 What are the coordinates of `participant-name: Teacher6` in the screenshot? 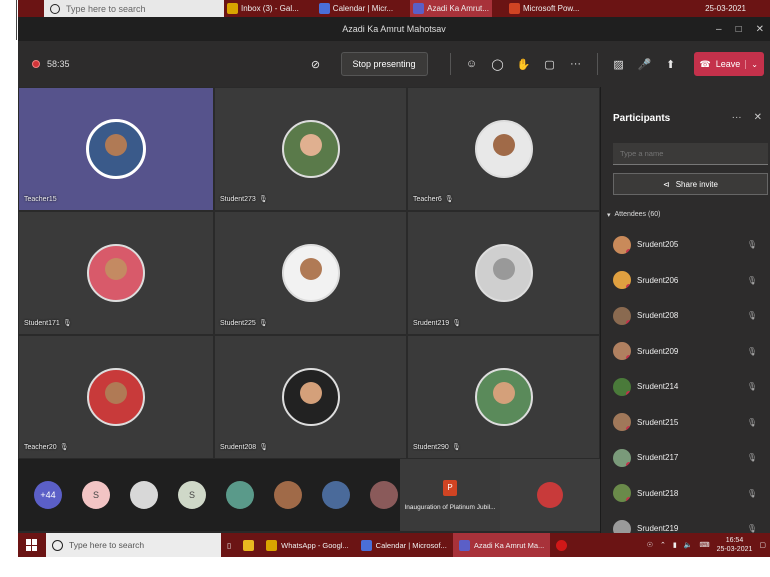 It's located at (427, 199).